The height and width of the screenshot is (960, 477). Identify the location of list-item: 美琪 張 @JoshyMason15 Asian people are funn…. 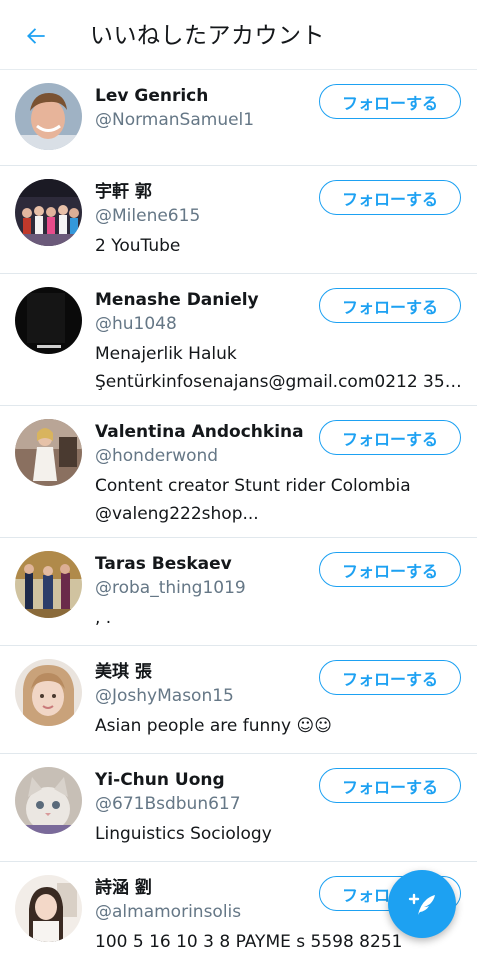
(238, 700).